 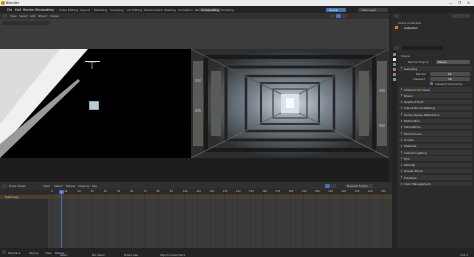 What do you see at coordinates (210, 9) in the screenshot?
I see `tab-compositing: Compositing` at bounding box center [210, 9].